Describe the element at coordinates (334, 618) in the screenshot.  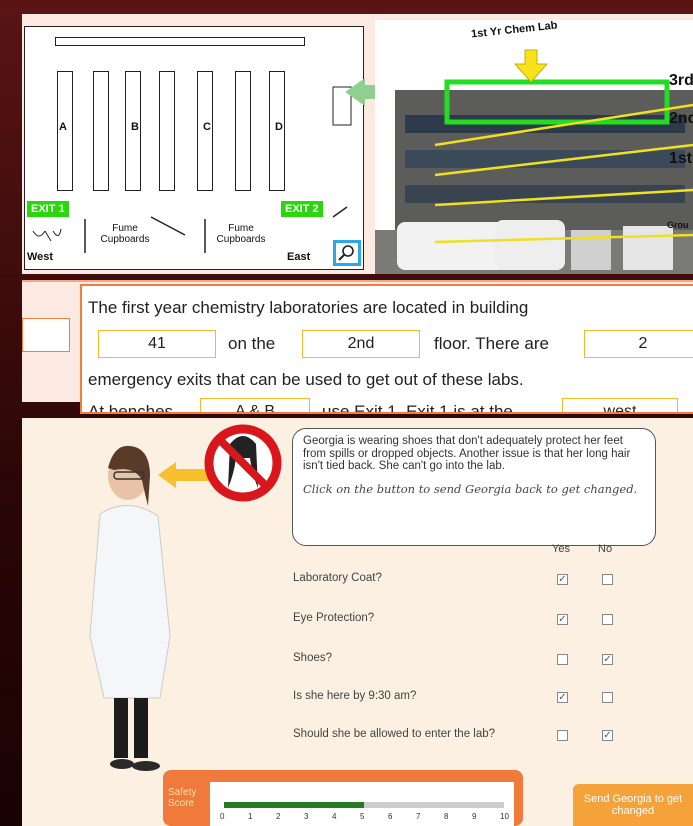
I see `checklist-question: Eye Protection?` at that location.